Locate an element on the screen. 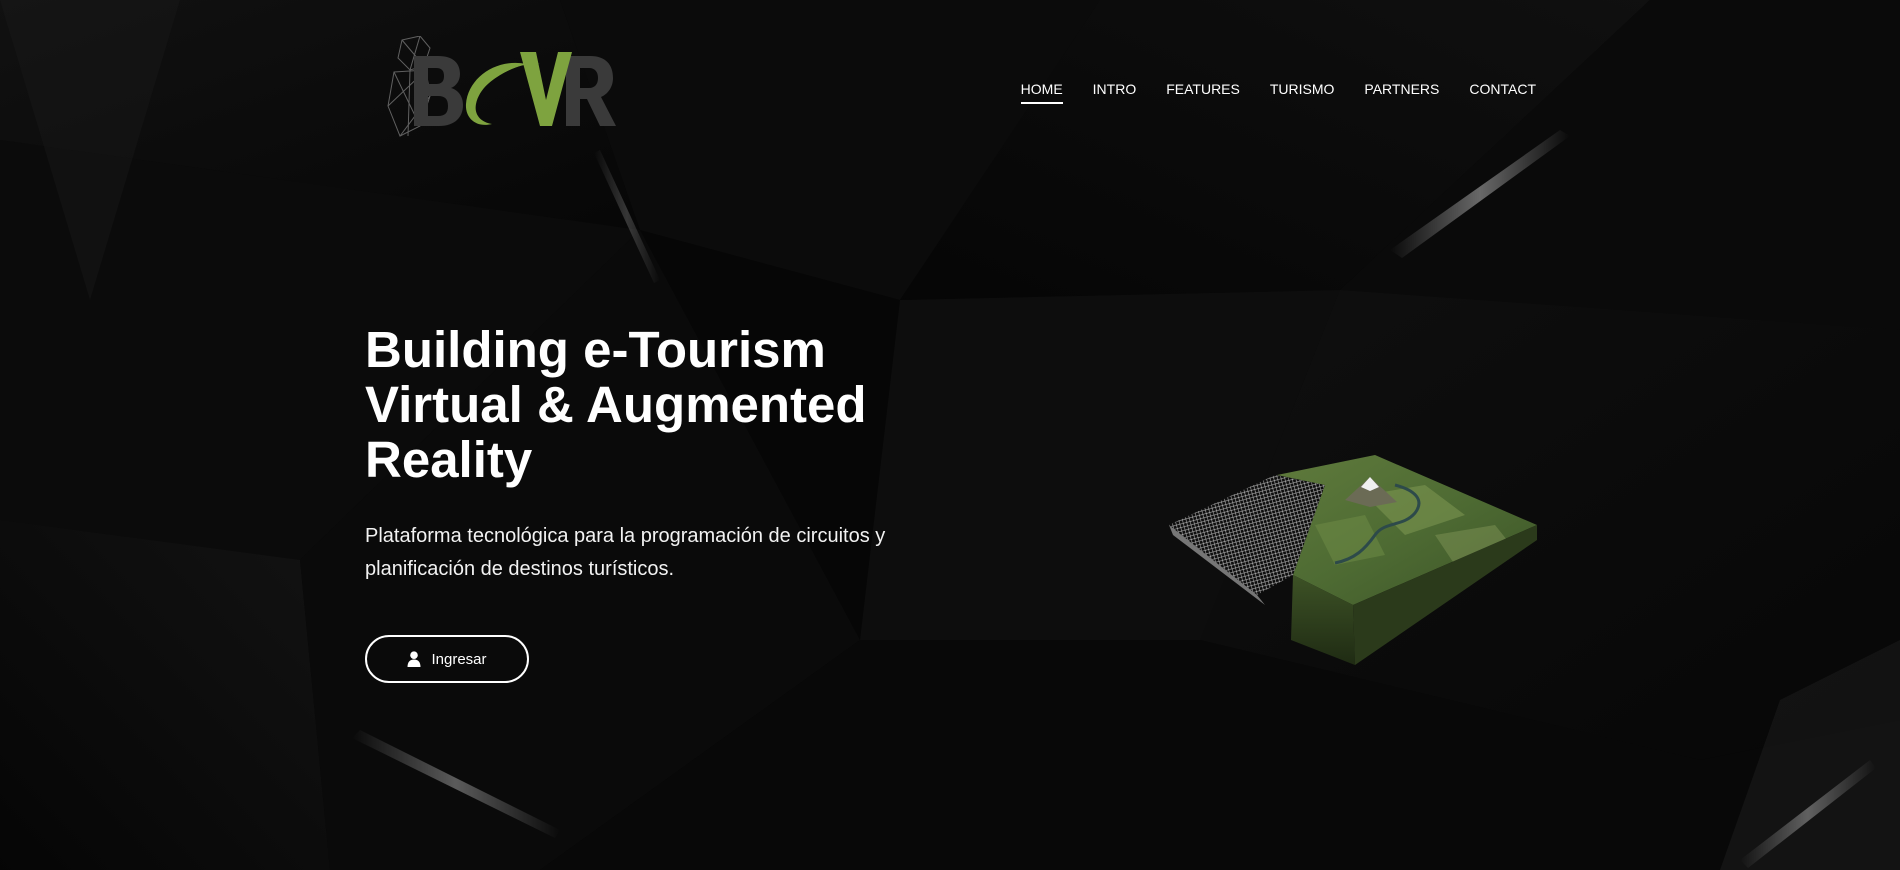 The height and width of the screenshot is (870, 1900). nav-item-features: FEATURES is located at coordinates (1203, 92).